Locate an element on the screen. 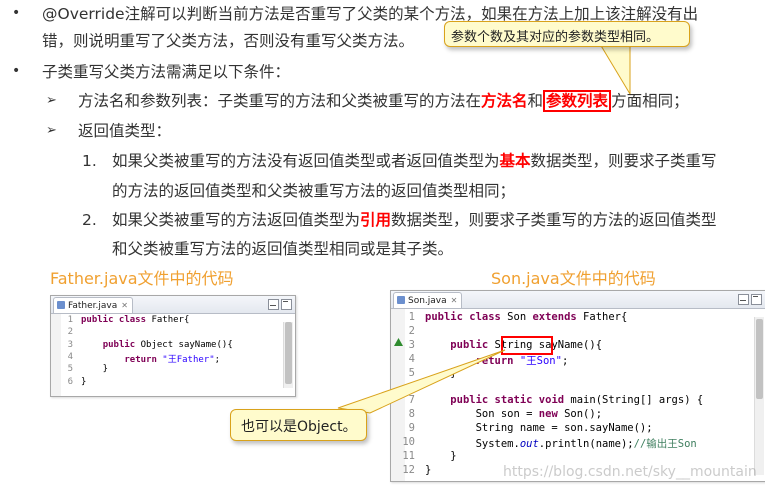 This screenshot has width=765, height=490. father-scrollbar is located at coordinates (288, 355).